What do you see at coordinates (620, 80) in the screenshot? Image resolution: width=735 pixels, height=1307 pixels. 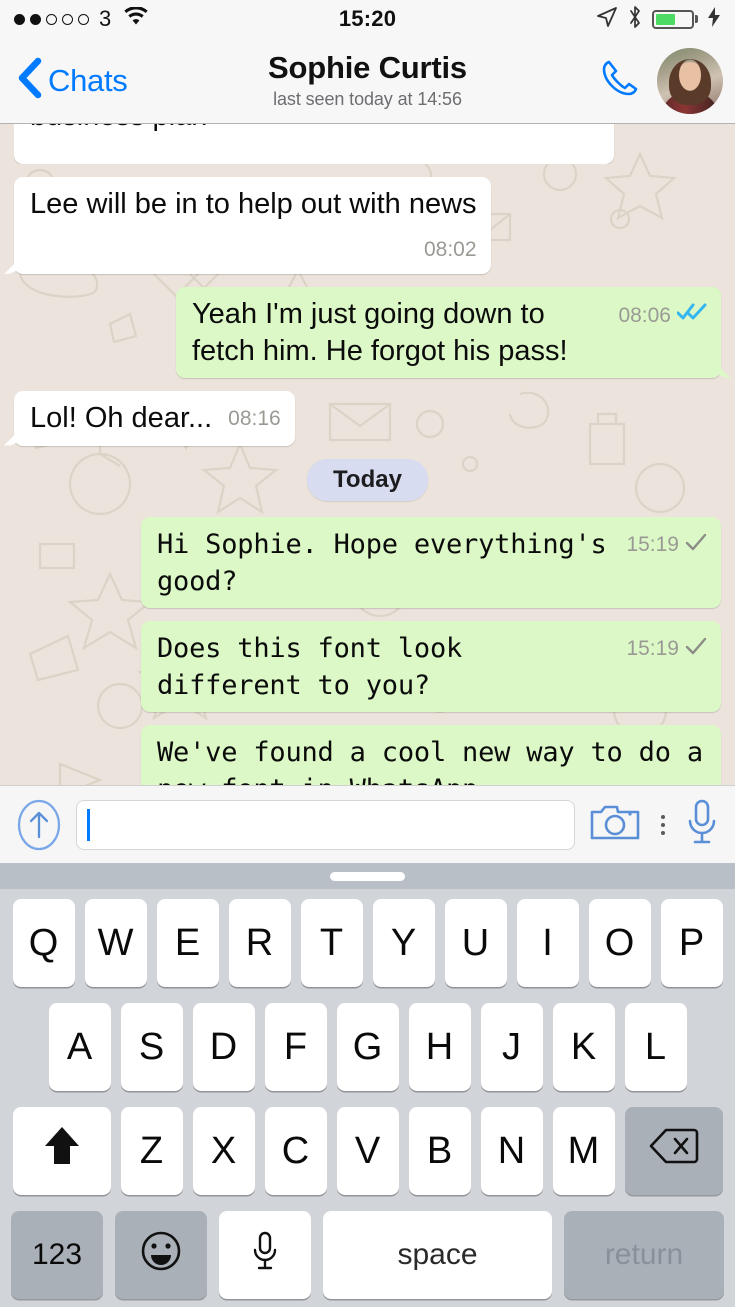 I see `phone-icon` at bounding box center [620, 80].